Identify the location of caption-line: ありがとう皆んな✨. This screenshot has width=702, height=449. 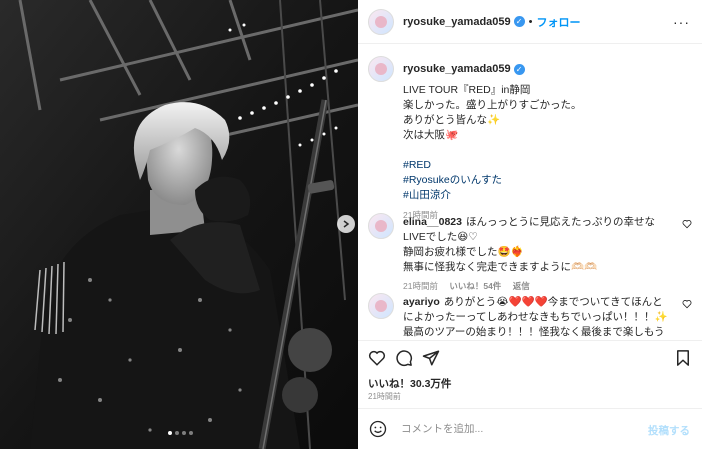
(452, 120).